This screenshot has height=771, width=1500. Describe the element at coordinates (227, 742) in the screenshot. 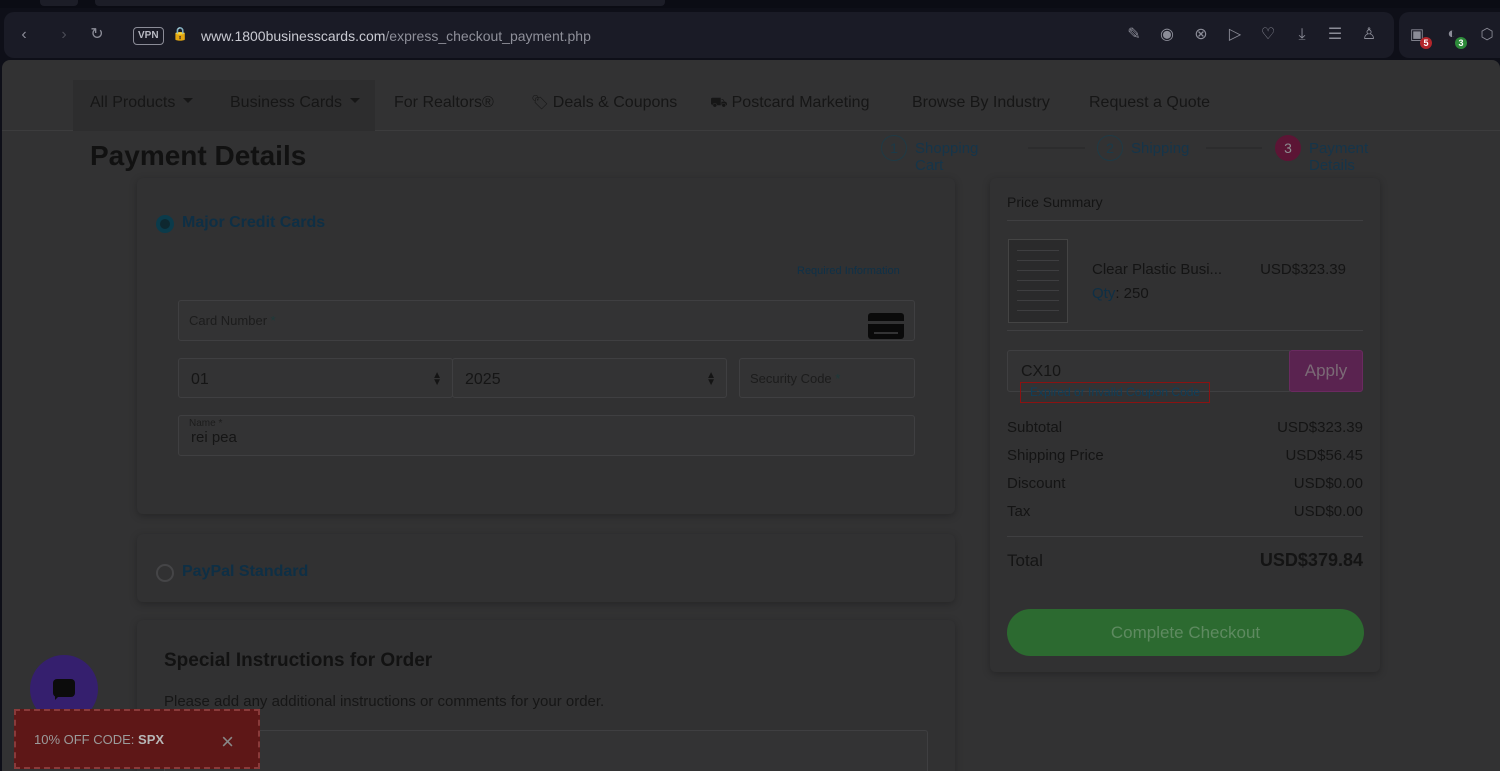

I see `close-icon: ×` at that location.